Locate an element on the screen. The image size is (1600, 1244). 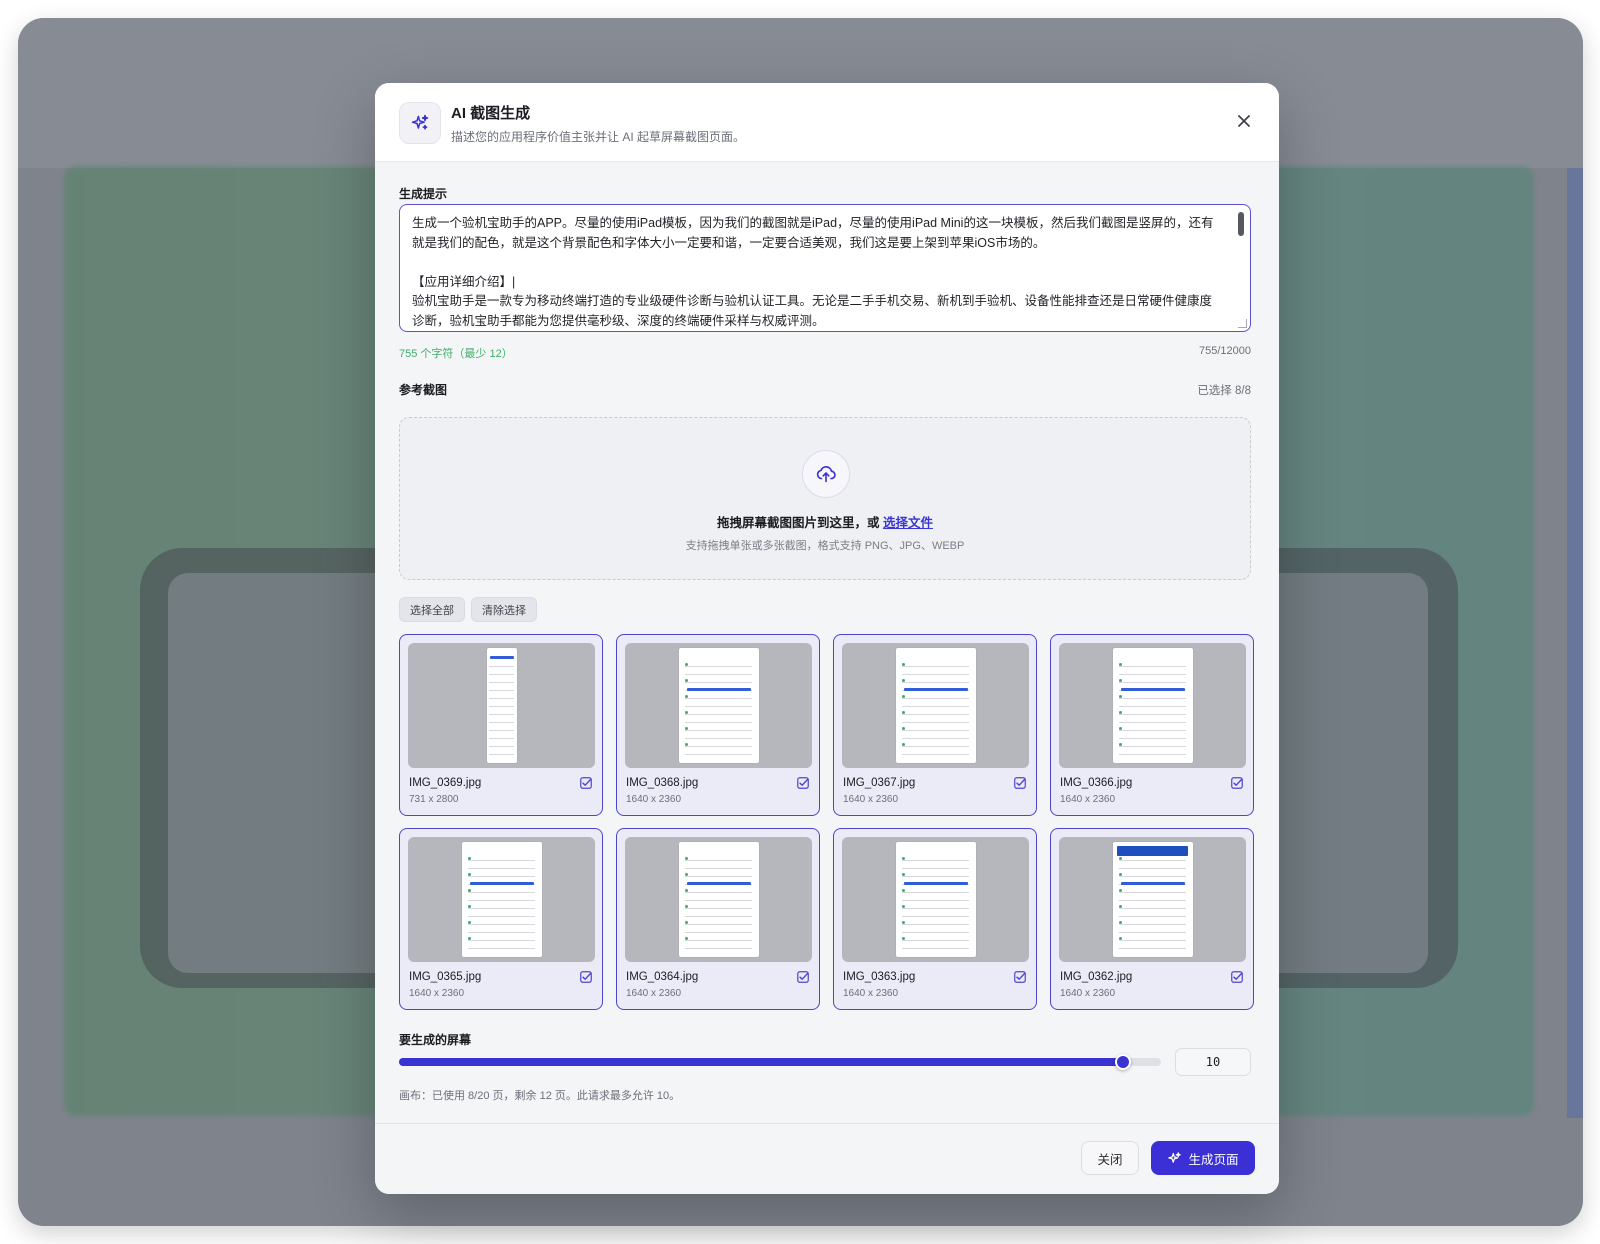
generate-pages-button: 生成页面 is located at coordinates (1203, 1158).